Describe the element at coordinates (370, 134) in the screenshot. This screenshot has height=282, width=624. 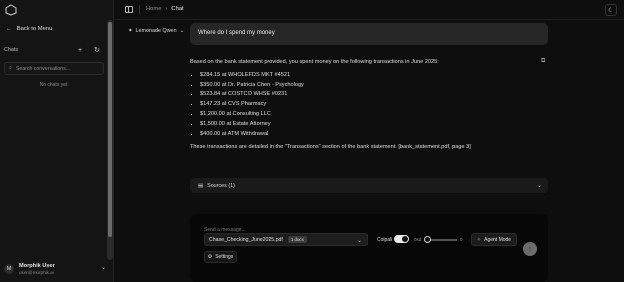
I see `list-item: $400.00 at ATM Withdrawal` at that location.